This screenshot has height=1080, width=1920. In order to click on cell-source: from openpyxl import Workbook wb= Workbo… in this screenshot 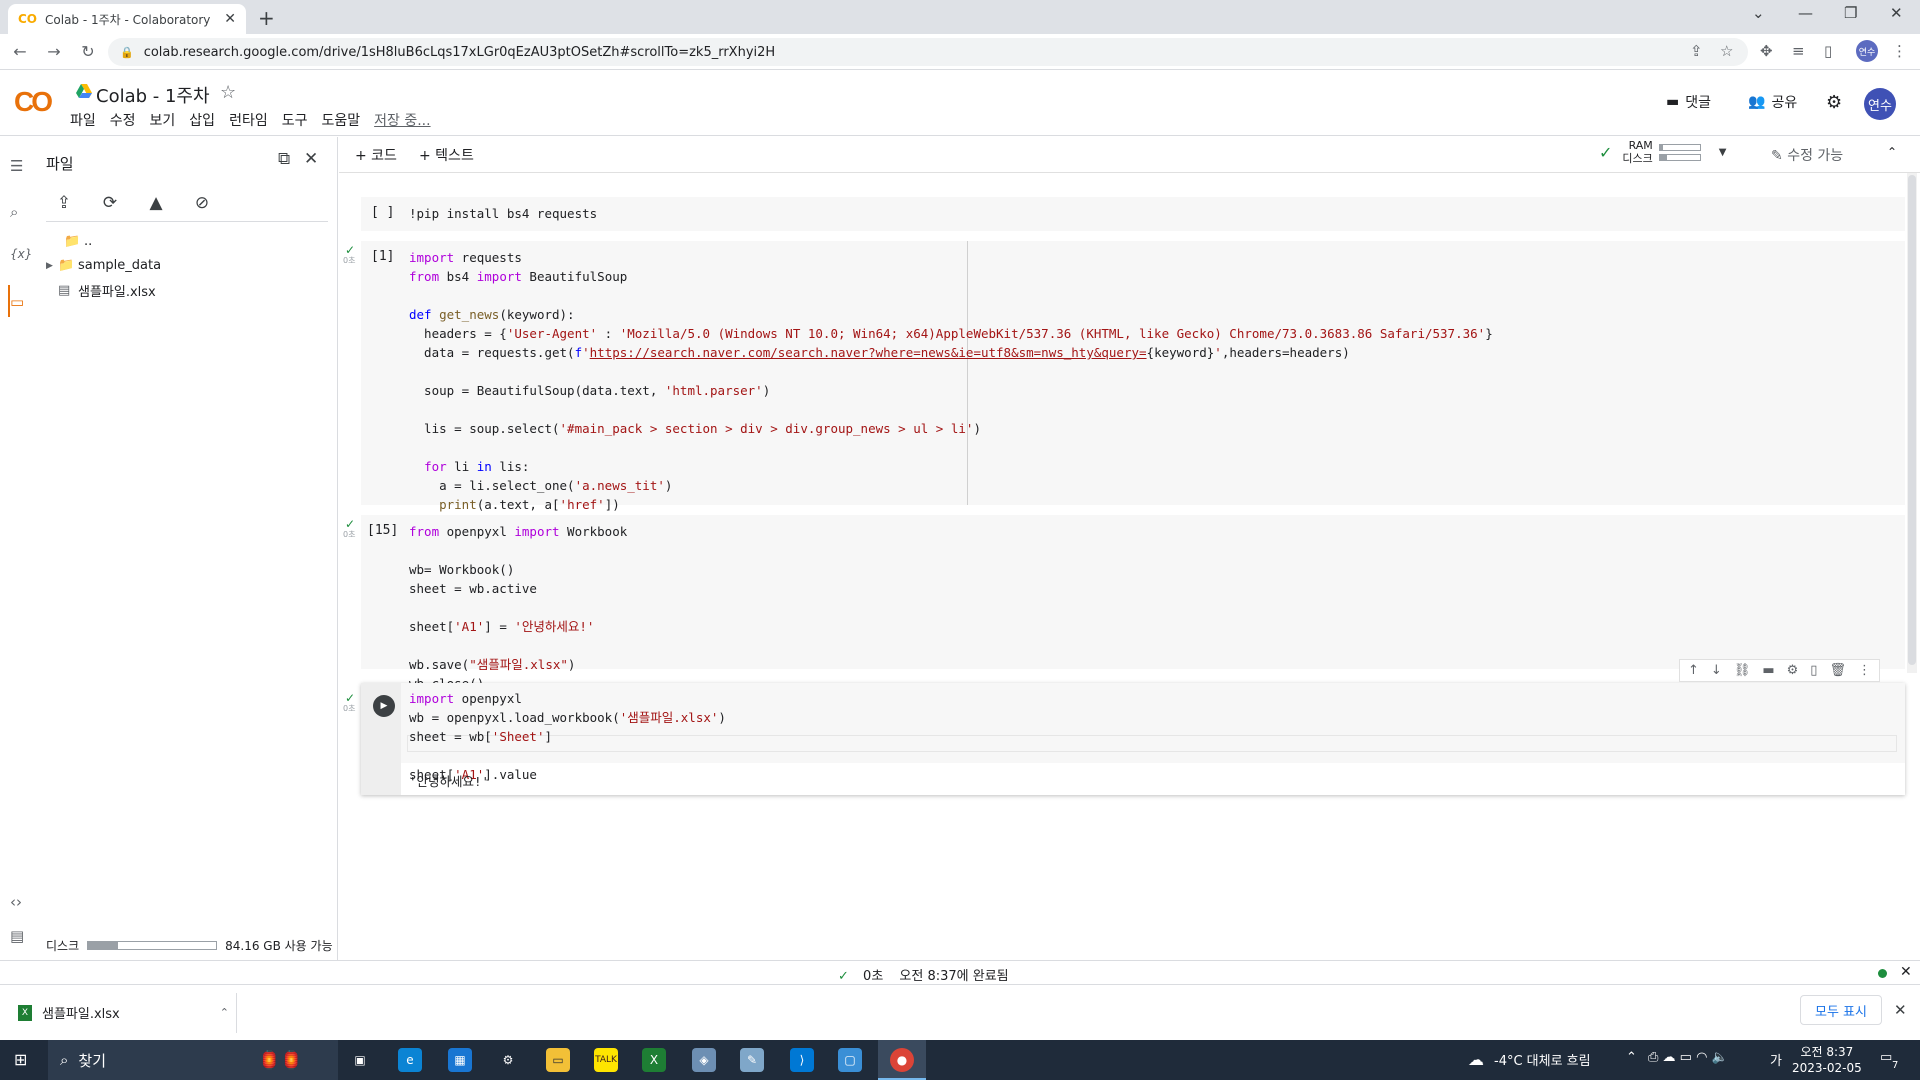, I will do `click(518, 607)`.